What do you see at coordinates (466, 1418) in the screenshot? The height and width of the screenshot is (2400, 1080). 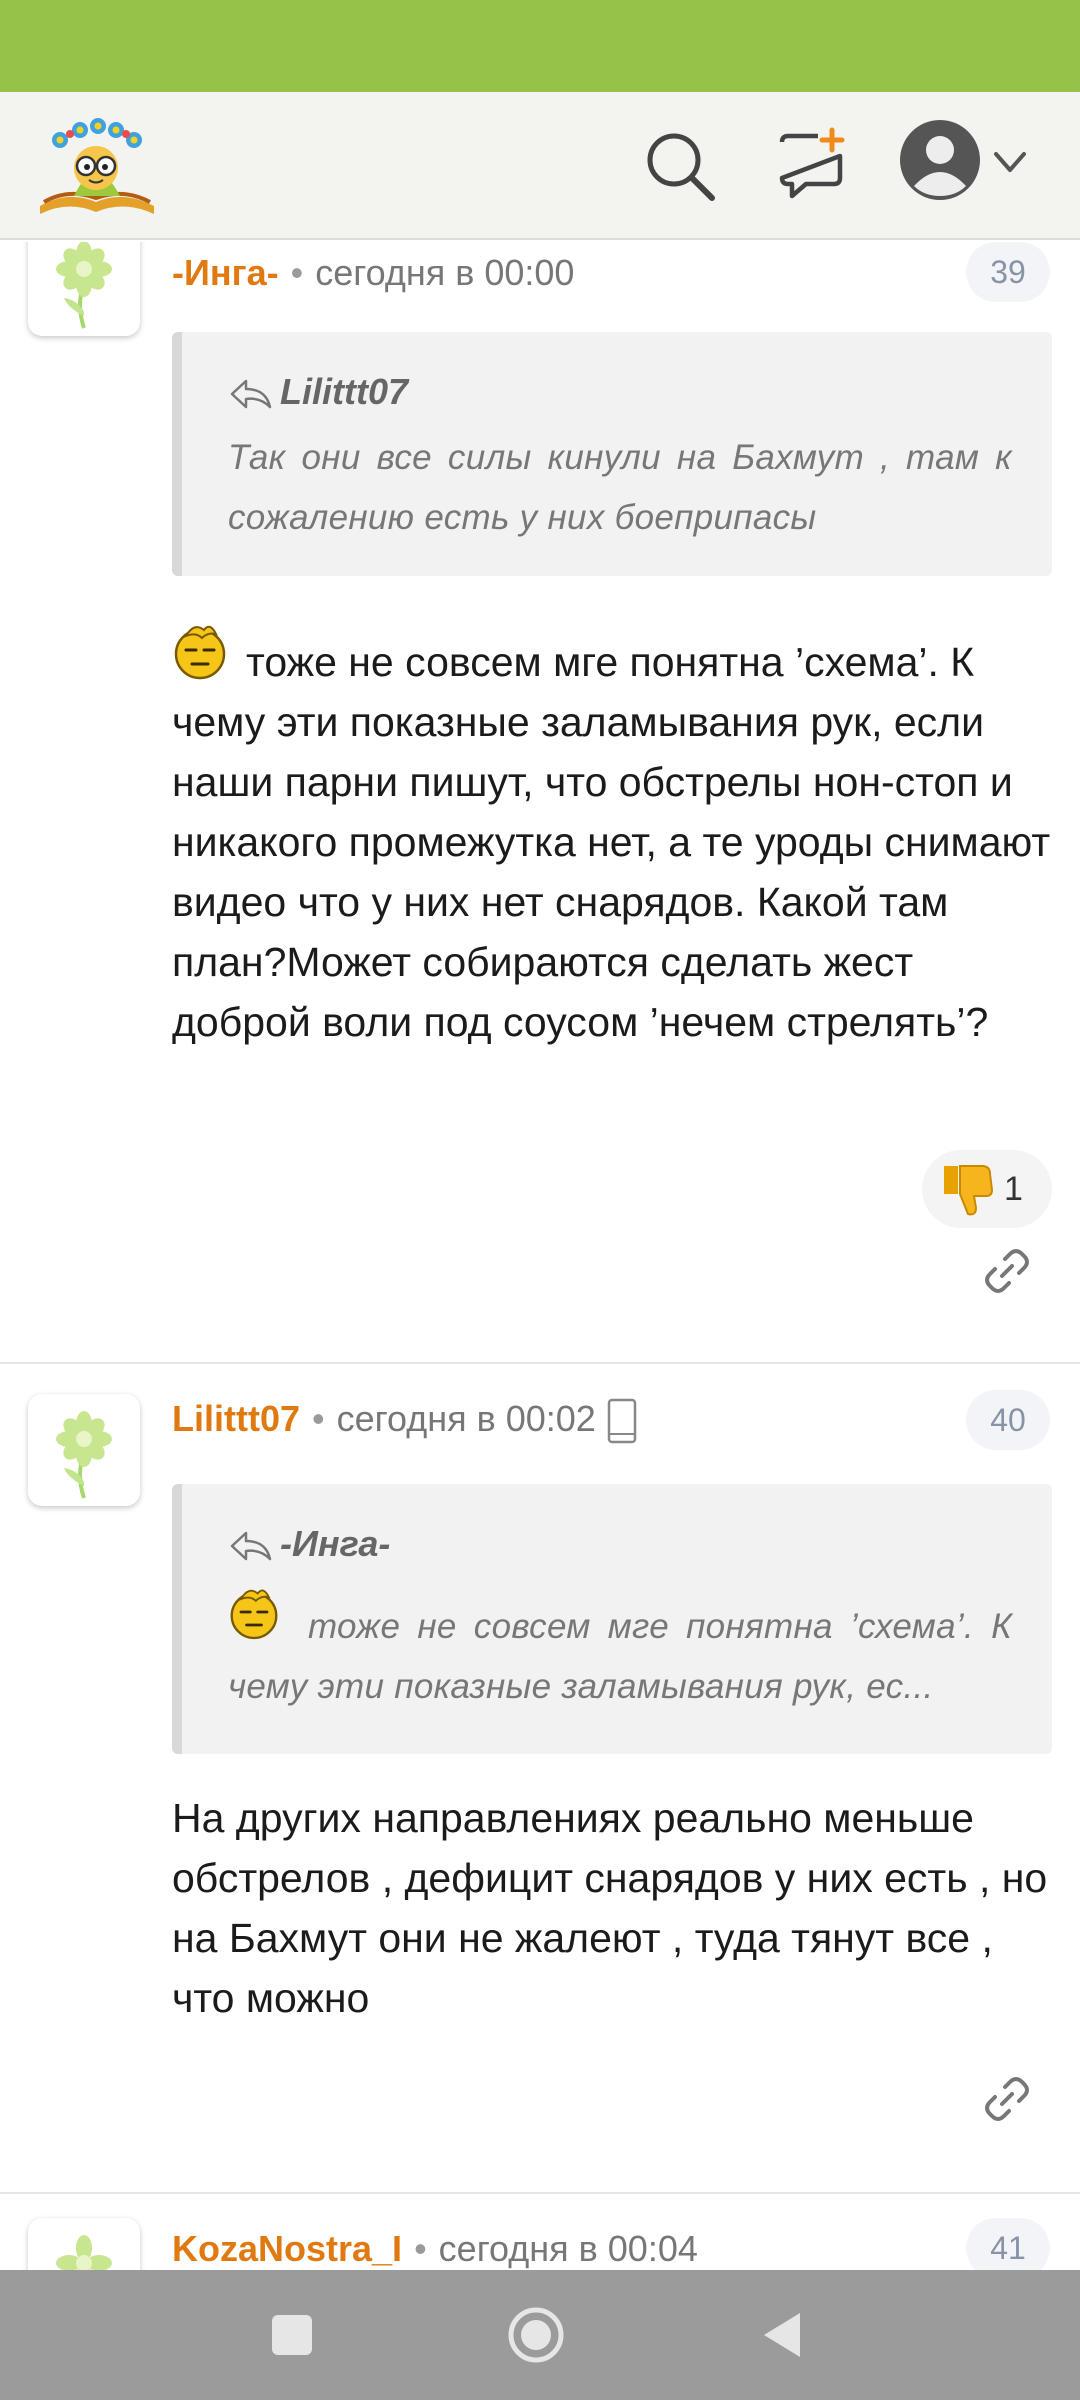 I see `comment-time: сегодня в 00:02` at bounding box center [466, 1418].